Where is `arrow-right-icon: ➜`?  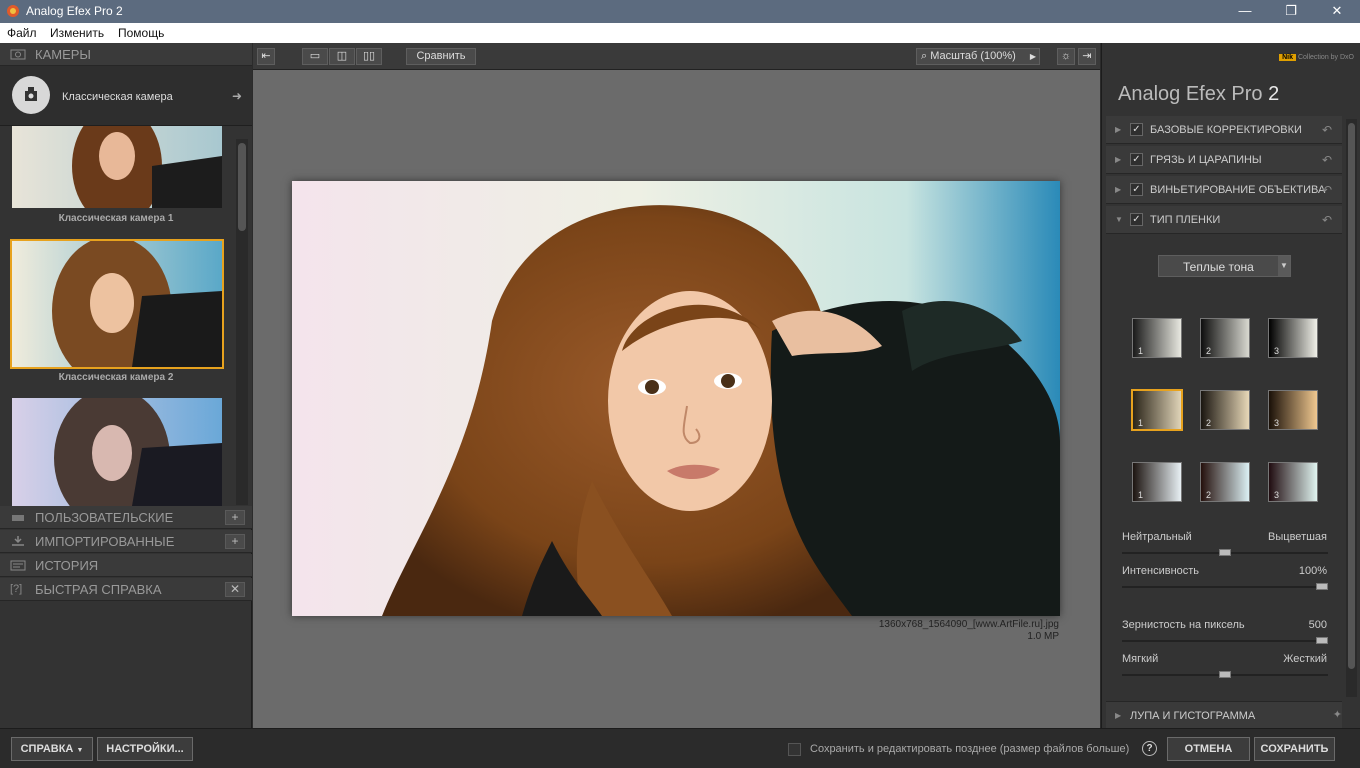
arrow-right-icon: ➜ is located at coordinates (237, 96).